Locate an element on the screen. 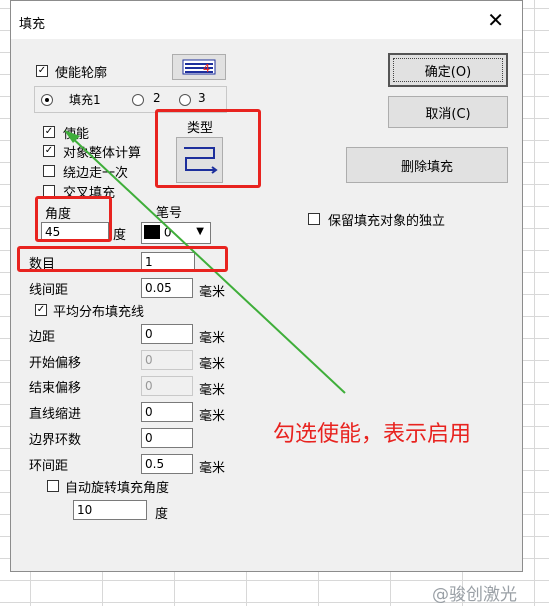 This screenshot has width=549, height=606. annotation-text: 勾选使能，表示启用 is located at coordinates (372, 434).